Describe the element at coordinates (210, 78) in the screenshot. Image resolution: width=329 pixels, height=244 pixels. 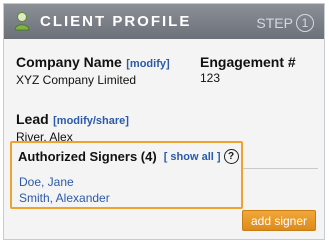
I see `engagement-value: 123` at that location.